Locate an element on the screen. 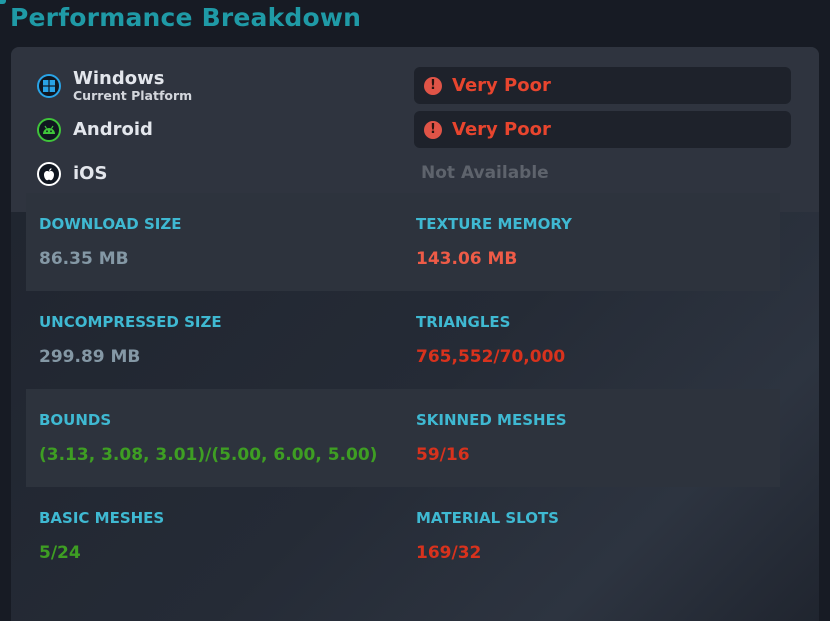 Image resolution: width=830 pixels, height=621 pixels. platform-name: Android is located at coordinates (113, 129).